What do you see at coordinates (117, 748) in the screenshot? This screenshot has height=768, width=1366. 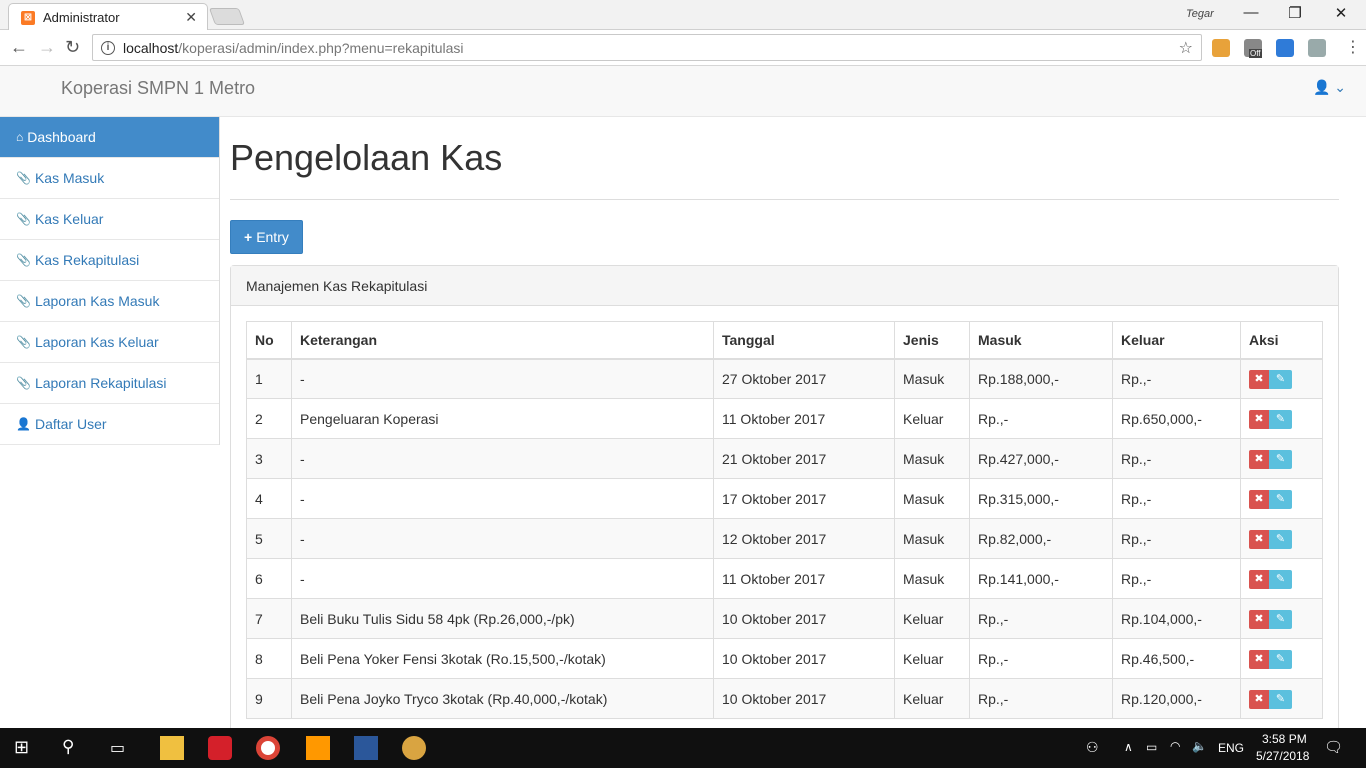 I see `task-view-icon: ▭` at bounding box center [117, 748].